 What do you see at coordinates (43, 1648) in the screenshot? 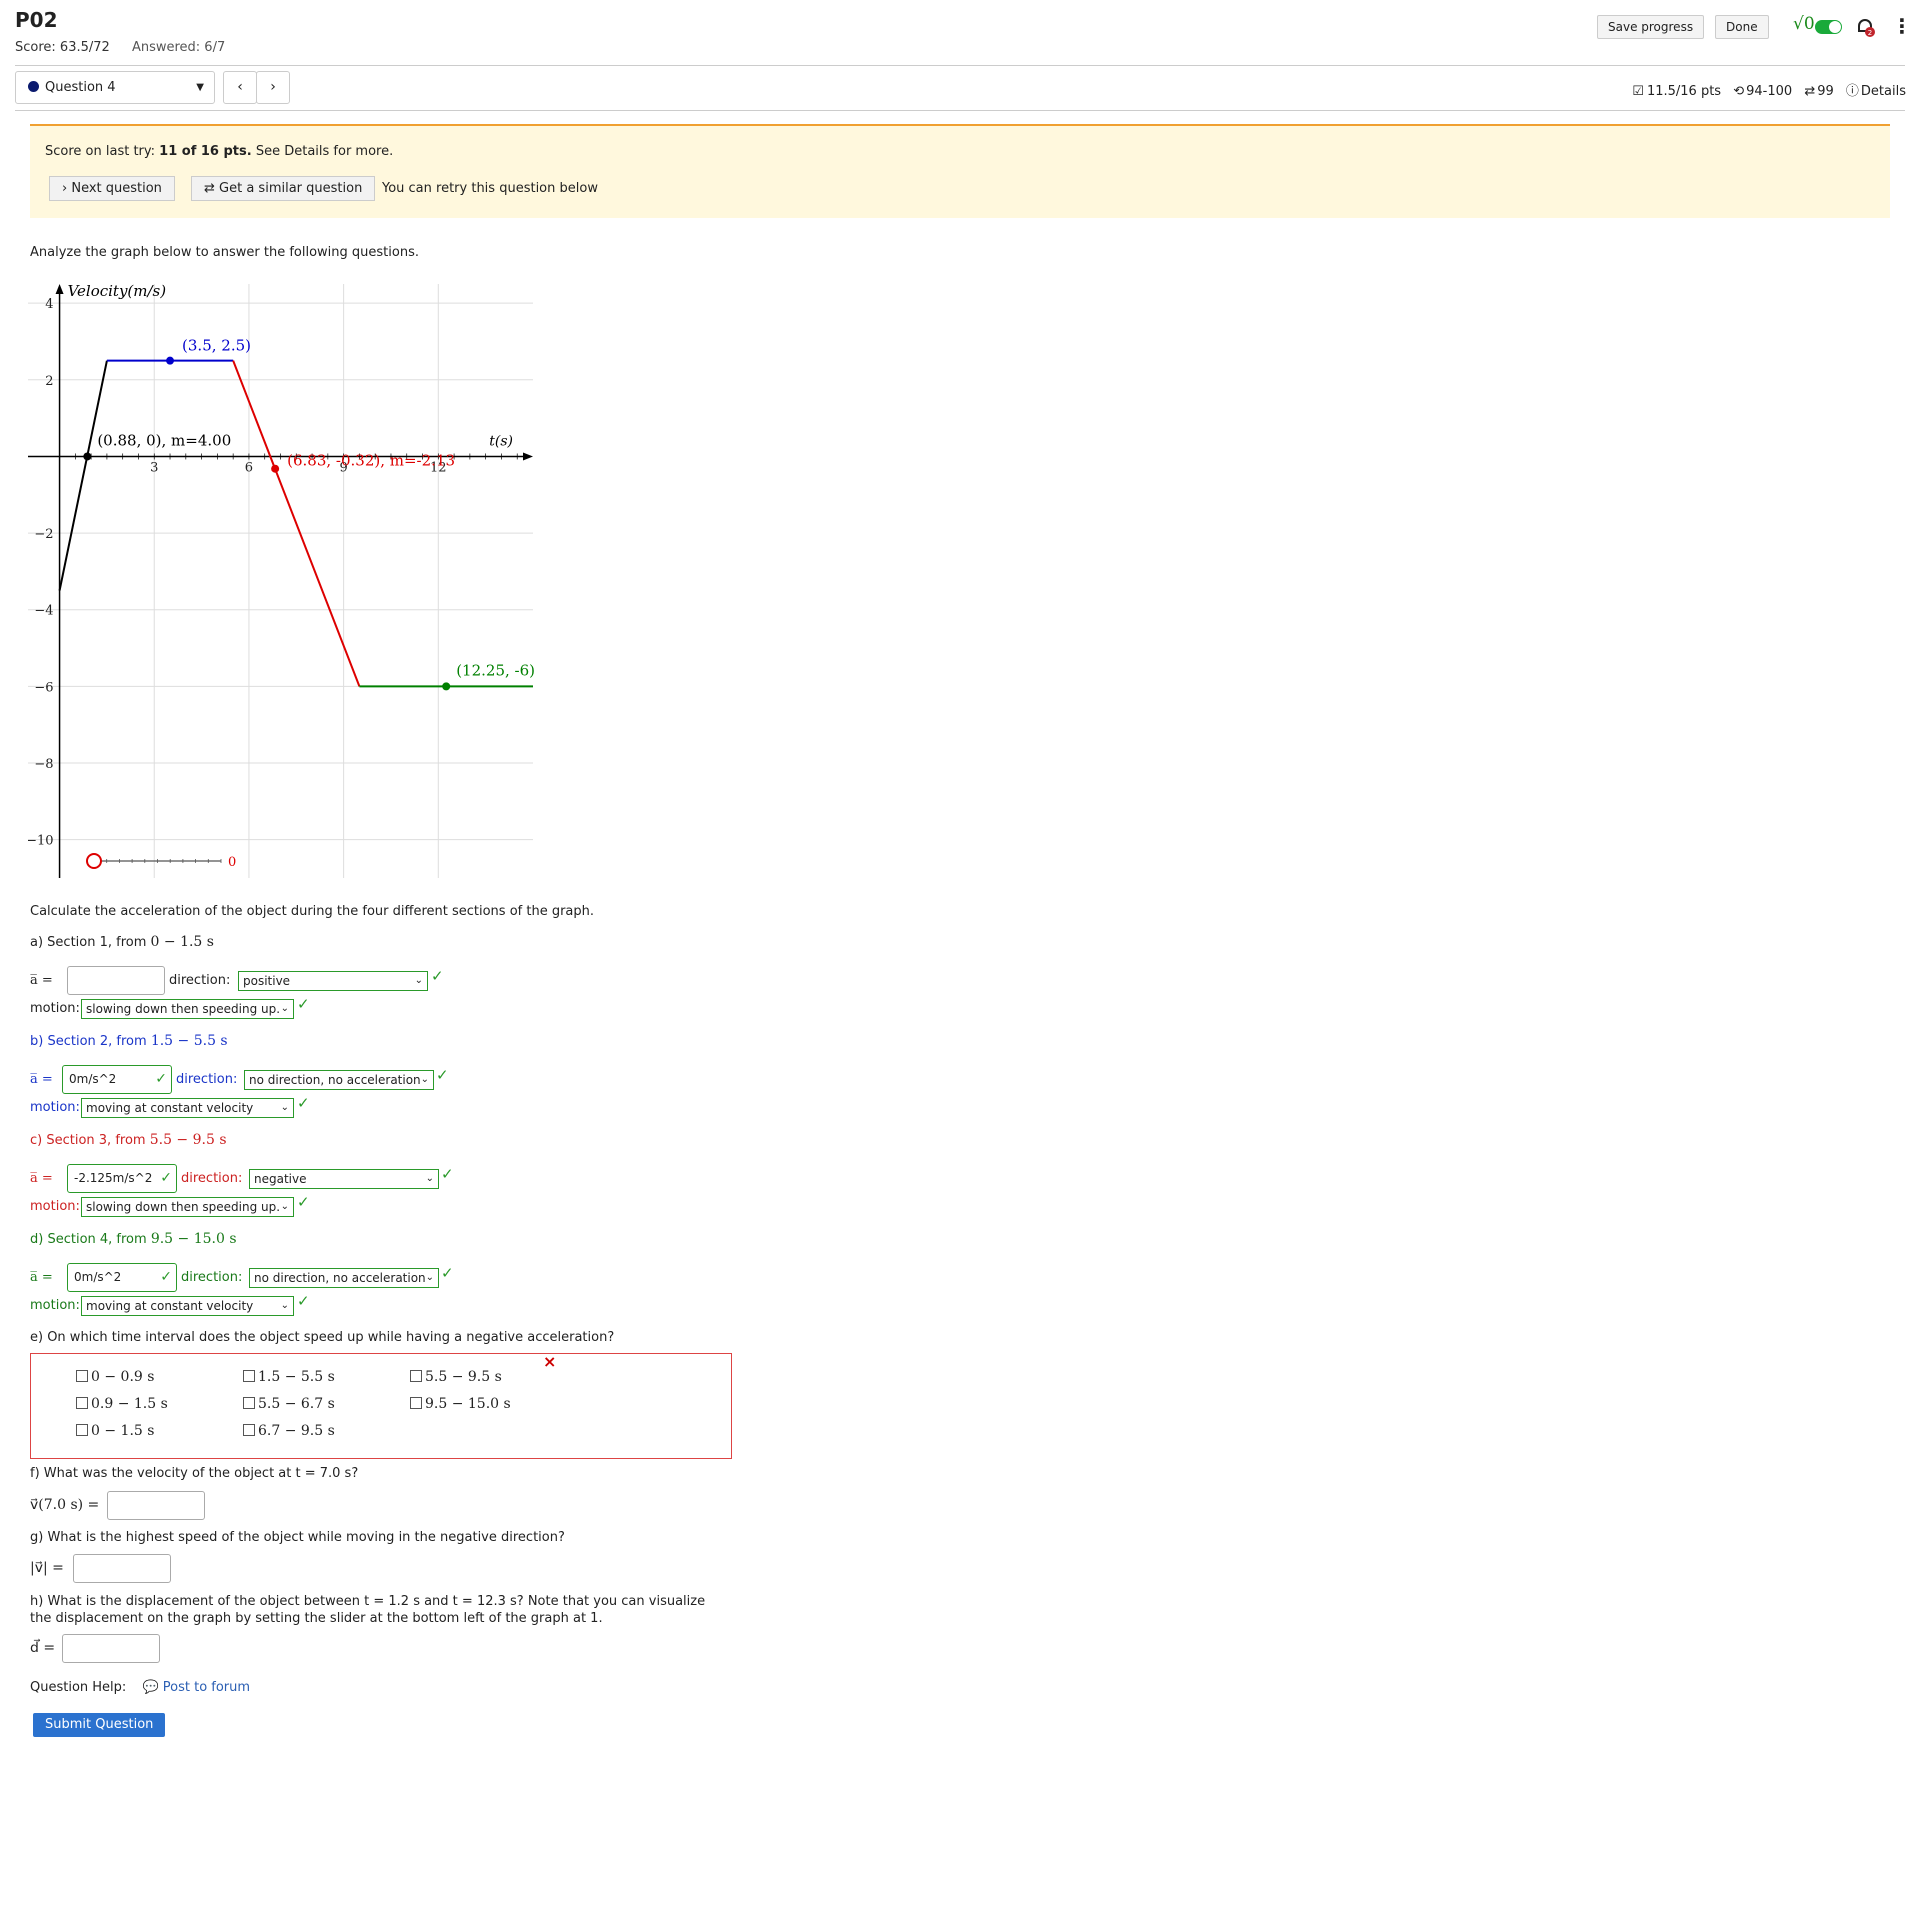
I see `h-label: d⃗ =` at bounding box center [43, 1648].